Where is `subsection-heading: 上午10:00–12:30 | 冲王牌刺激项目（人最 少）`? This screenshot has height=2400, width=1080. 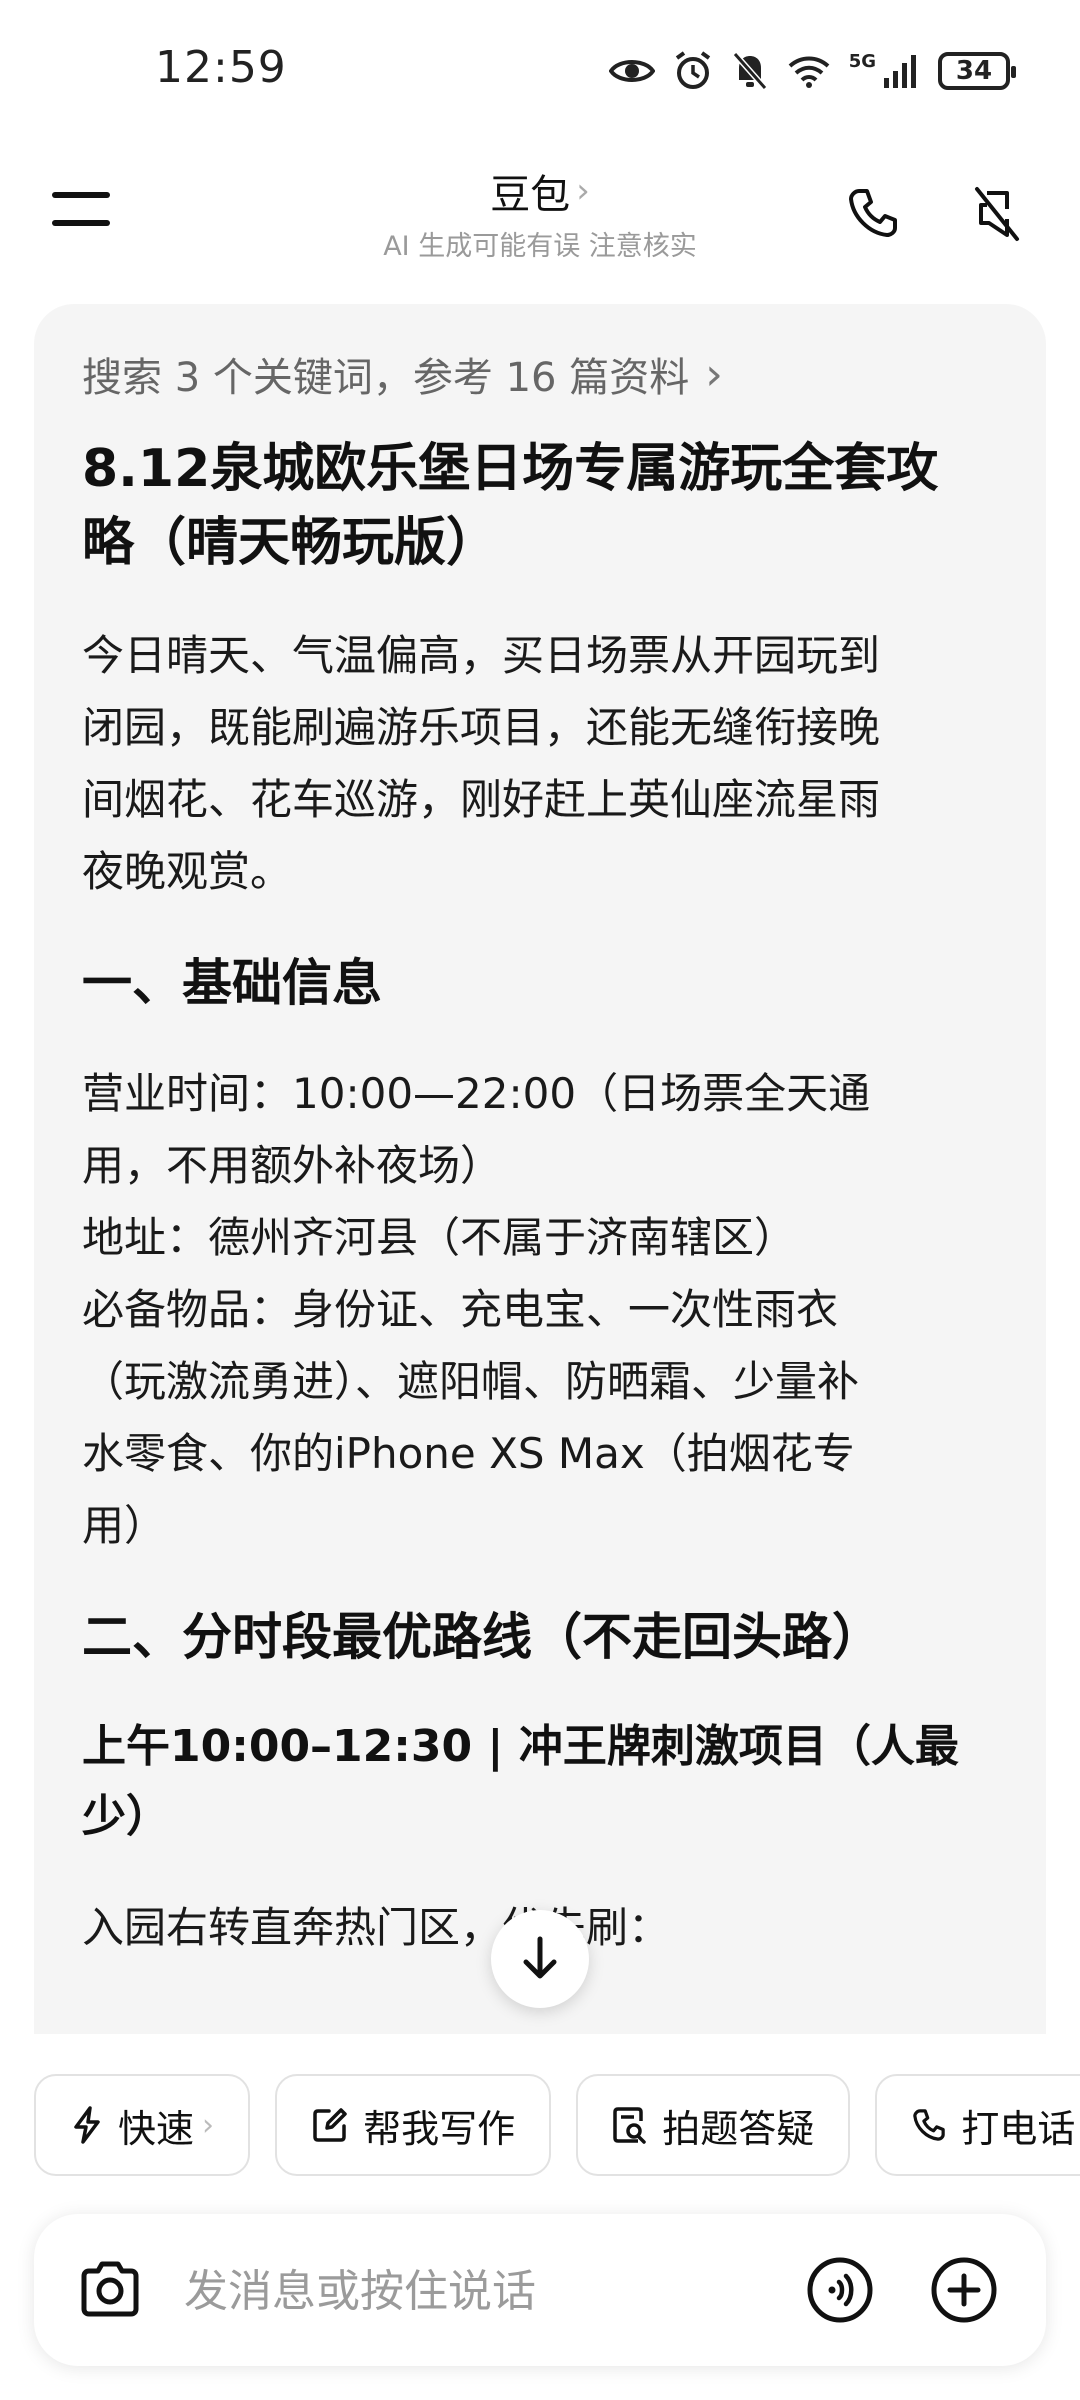 subsection-heading: 上午10:00–12:30 | 冲王牌刺激项目（人最 少） is located at coordinates (540, 1782).